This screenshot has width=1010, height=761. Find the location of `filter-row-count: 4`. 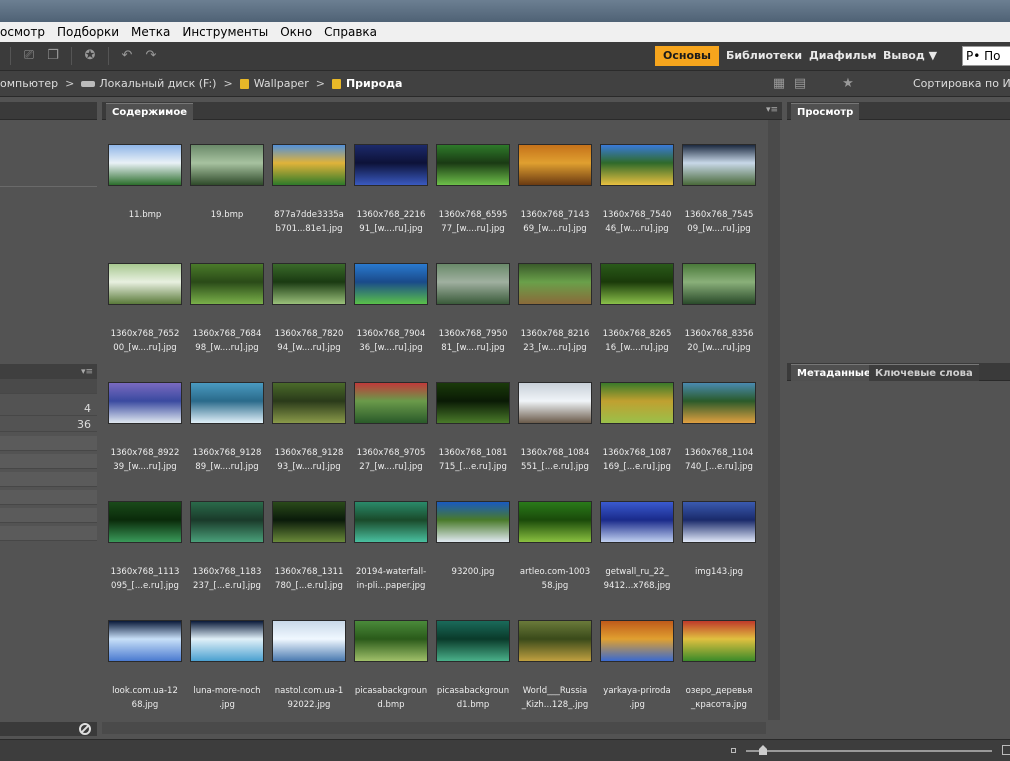

filter-row-count: 4 is located at coordinates (48, 408).